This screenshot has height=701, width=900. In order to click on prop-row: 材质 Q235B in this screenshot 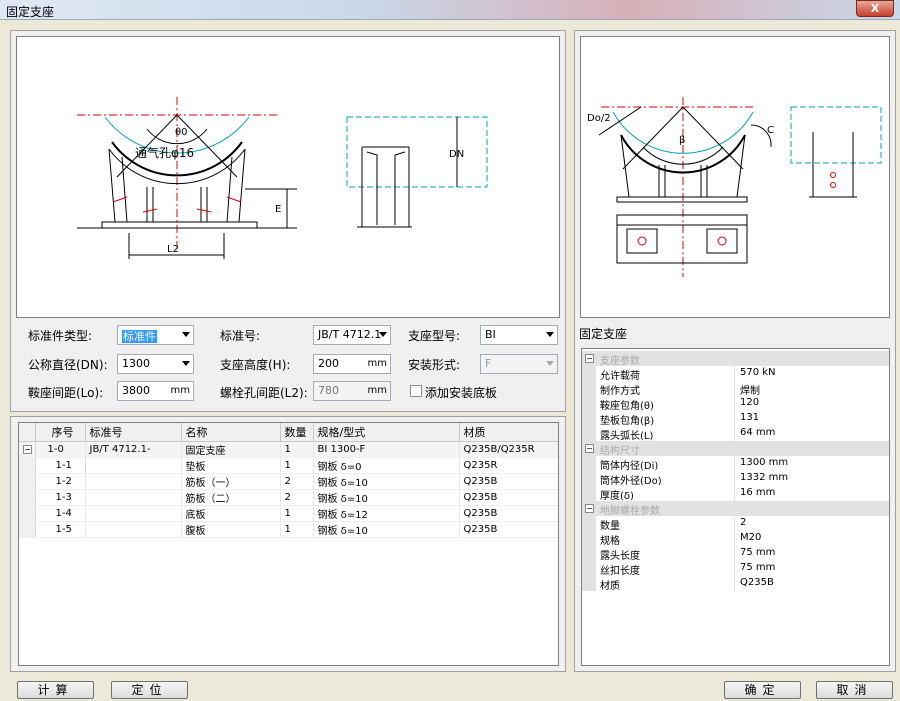, I will do `click(735, 584)`.